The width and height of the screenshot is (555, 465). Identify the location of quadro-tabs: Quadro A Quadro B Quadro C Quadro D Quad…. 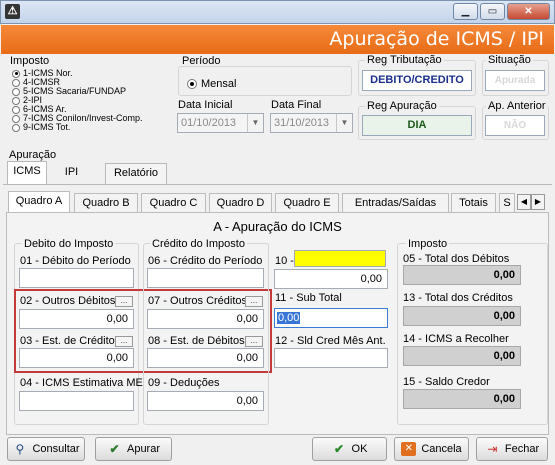
(278, 202).